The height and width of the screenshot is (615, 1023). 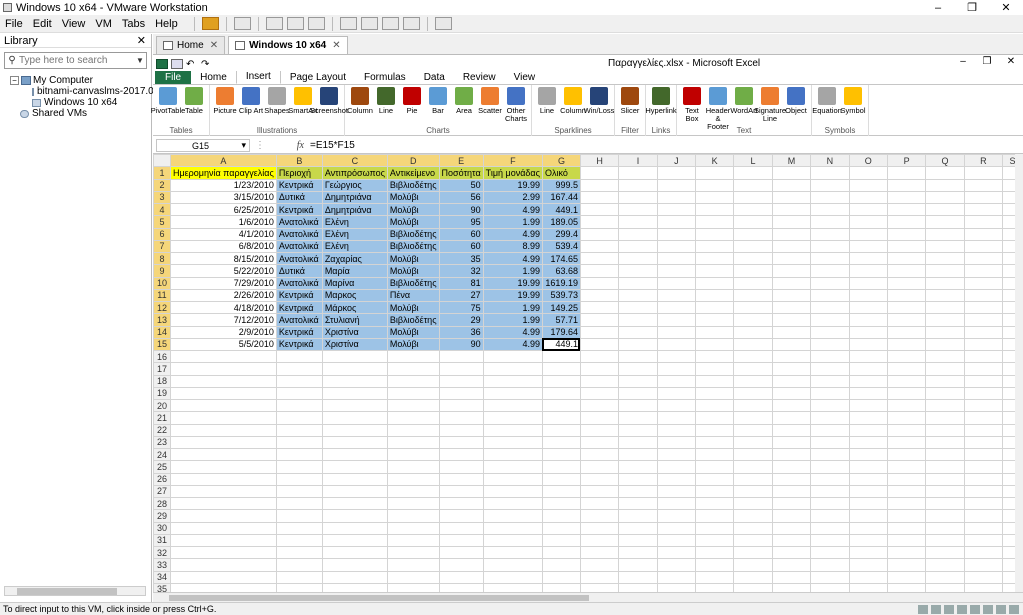 I want to click on cell-H35, so click(x=599, y=587).